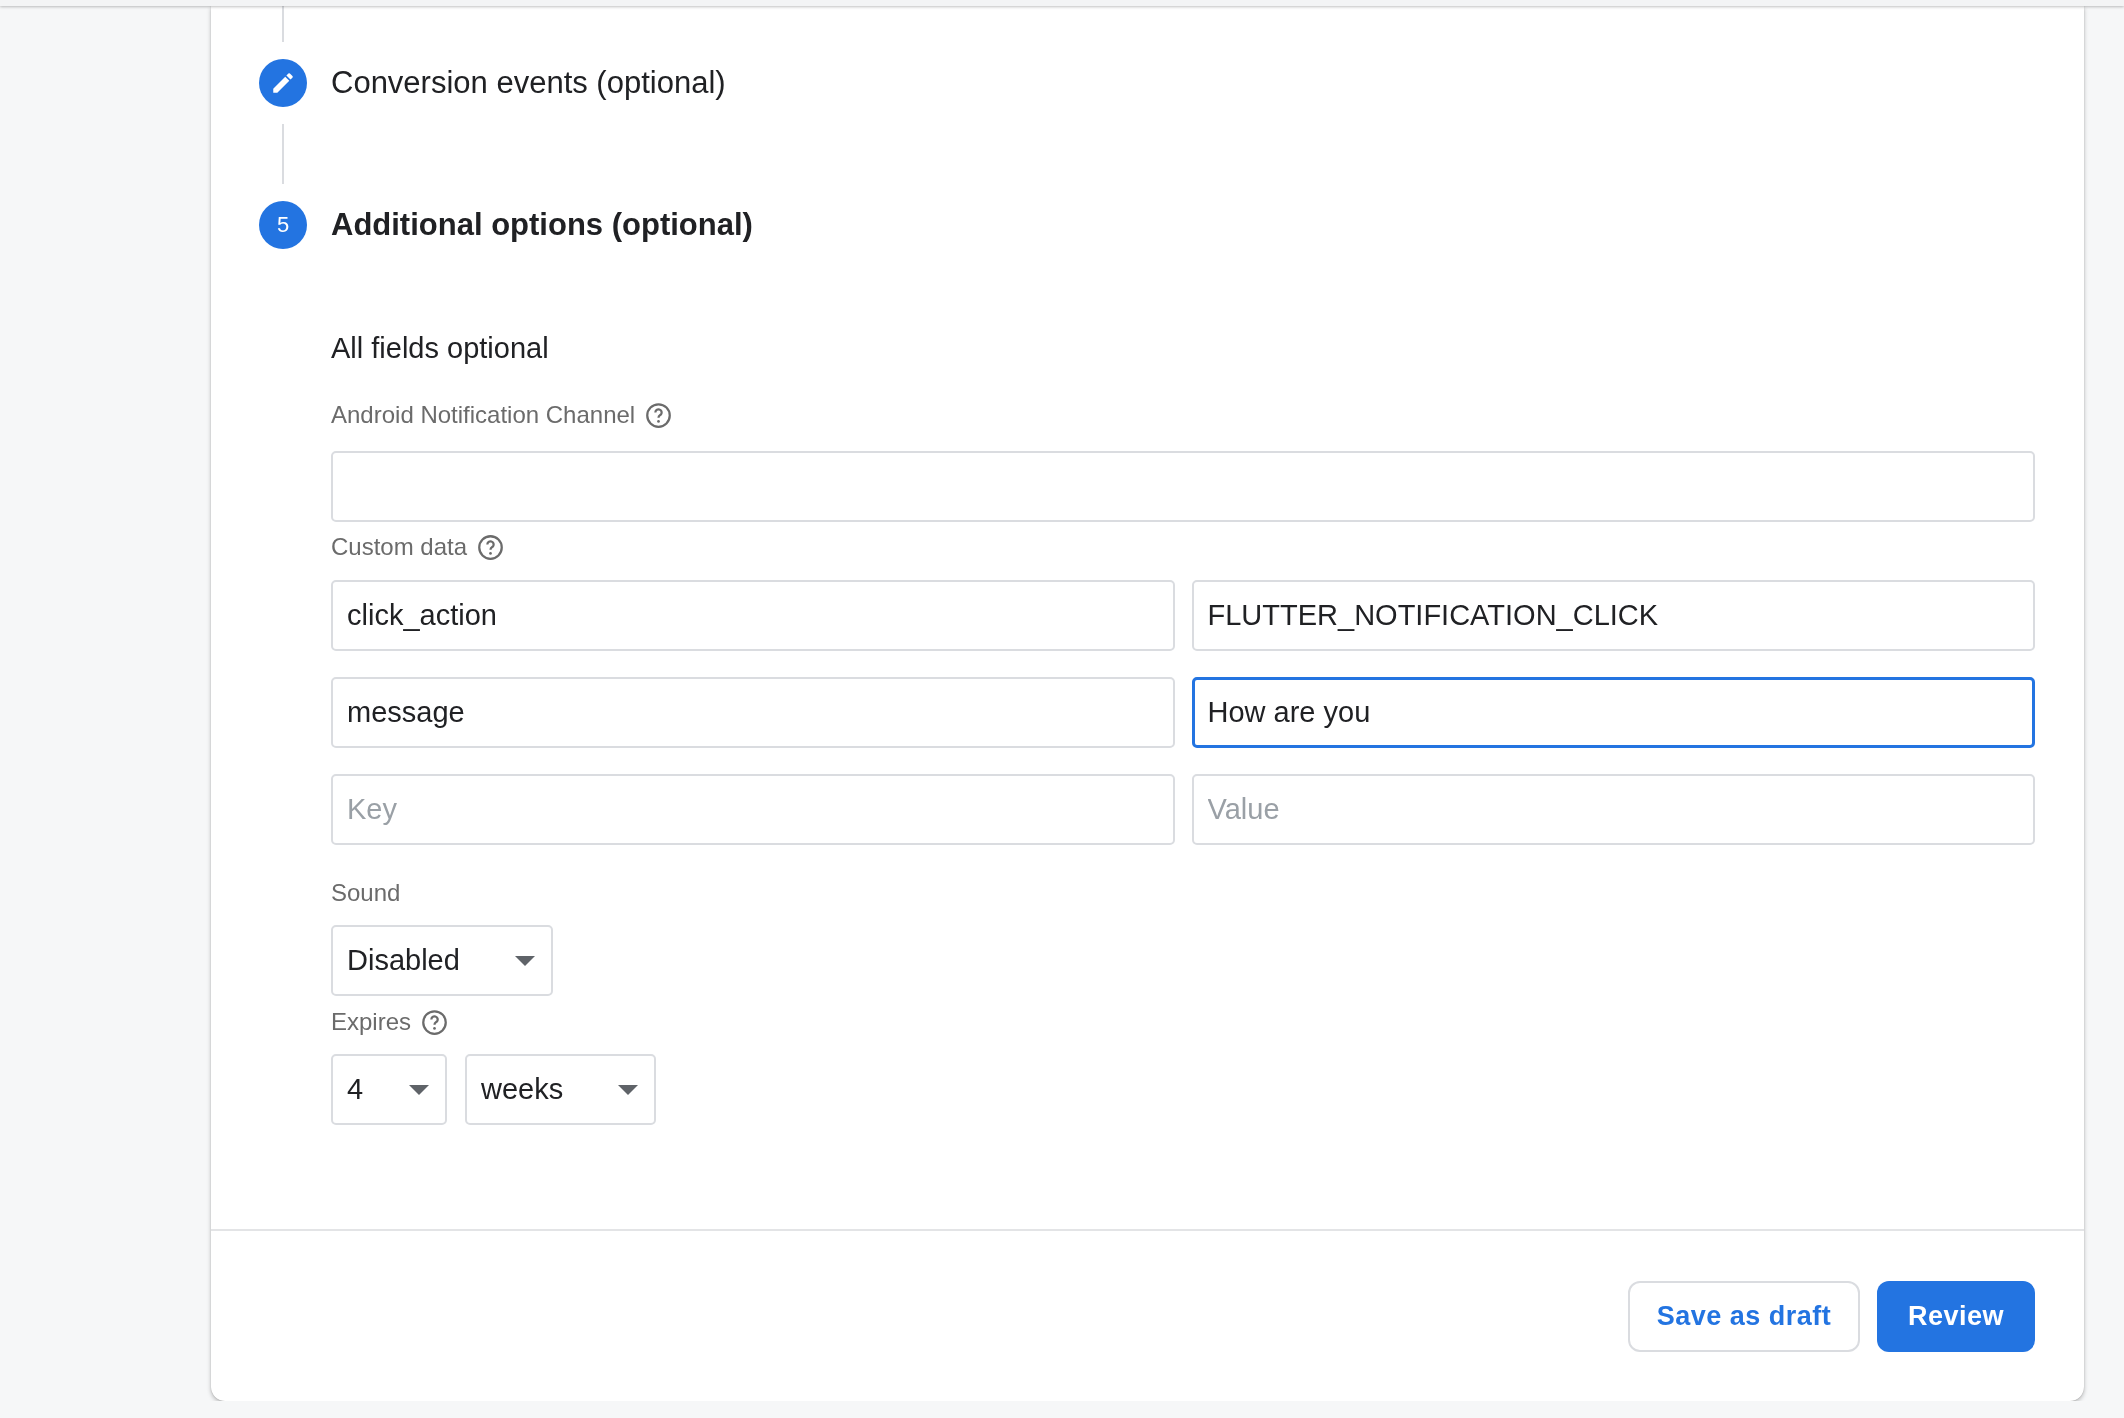 This screenshot has width=2124, height=1418. Describe the element at coordinates (1744, 1316) in the screenshot. I see `draft-button: Save as draft` at that location.